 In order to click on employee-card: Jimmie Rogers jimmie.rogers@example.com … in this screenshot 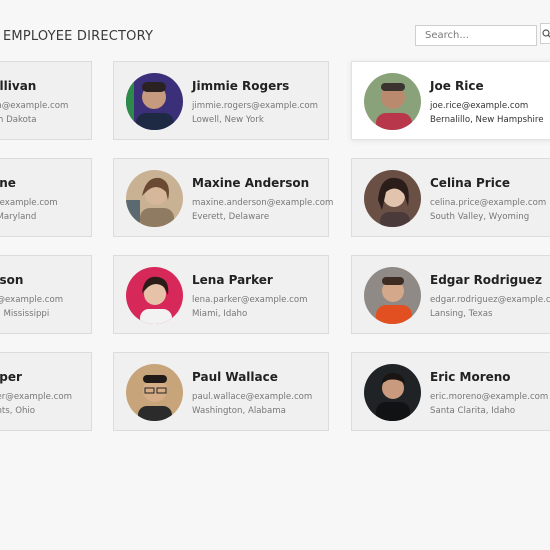, I will do `click(221, 100)`.